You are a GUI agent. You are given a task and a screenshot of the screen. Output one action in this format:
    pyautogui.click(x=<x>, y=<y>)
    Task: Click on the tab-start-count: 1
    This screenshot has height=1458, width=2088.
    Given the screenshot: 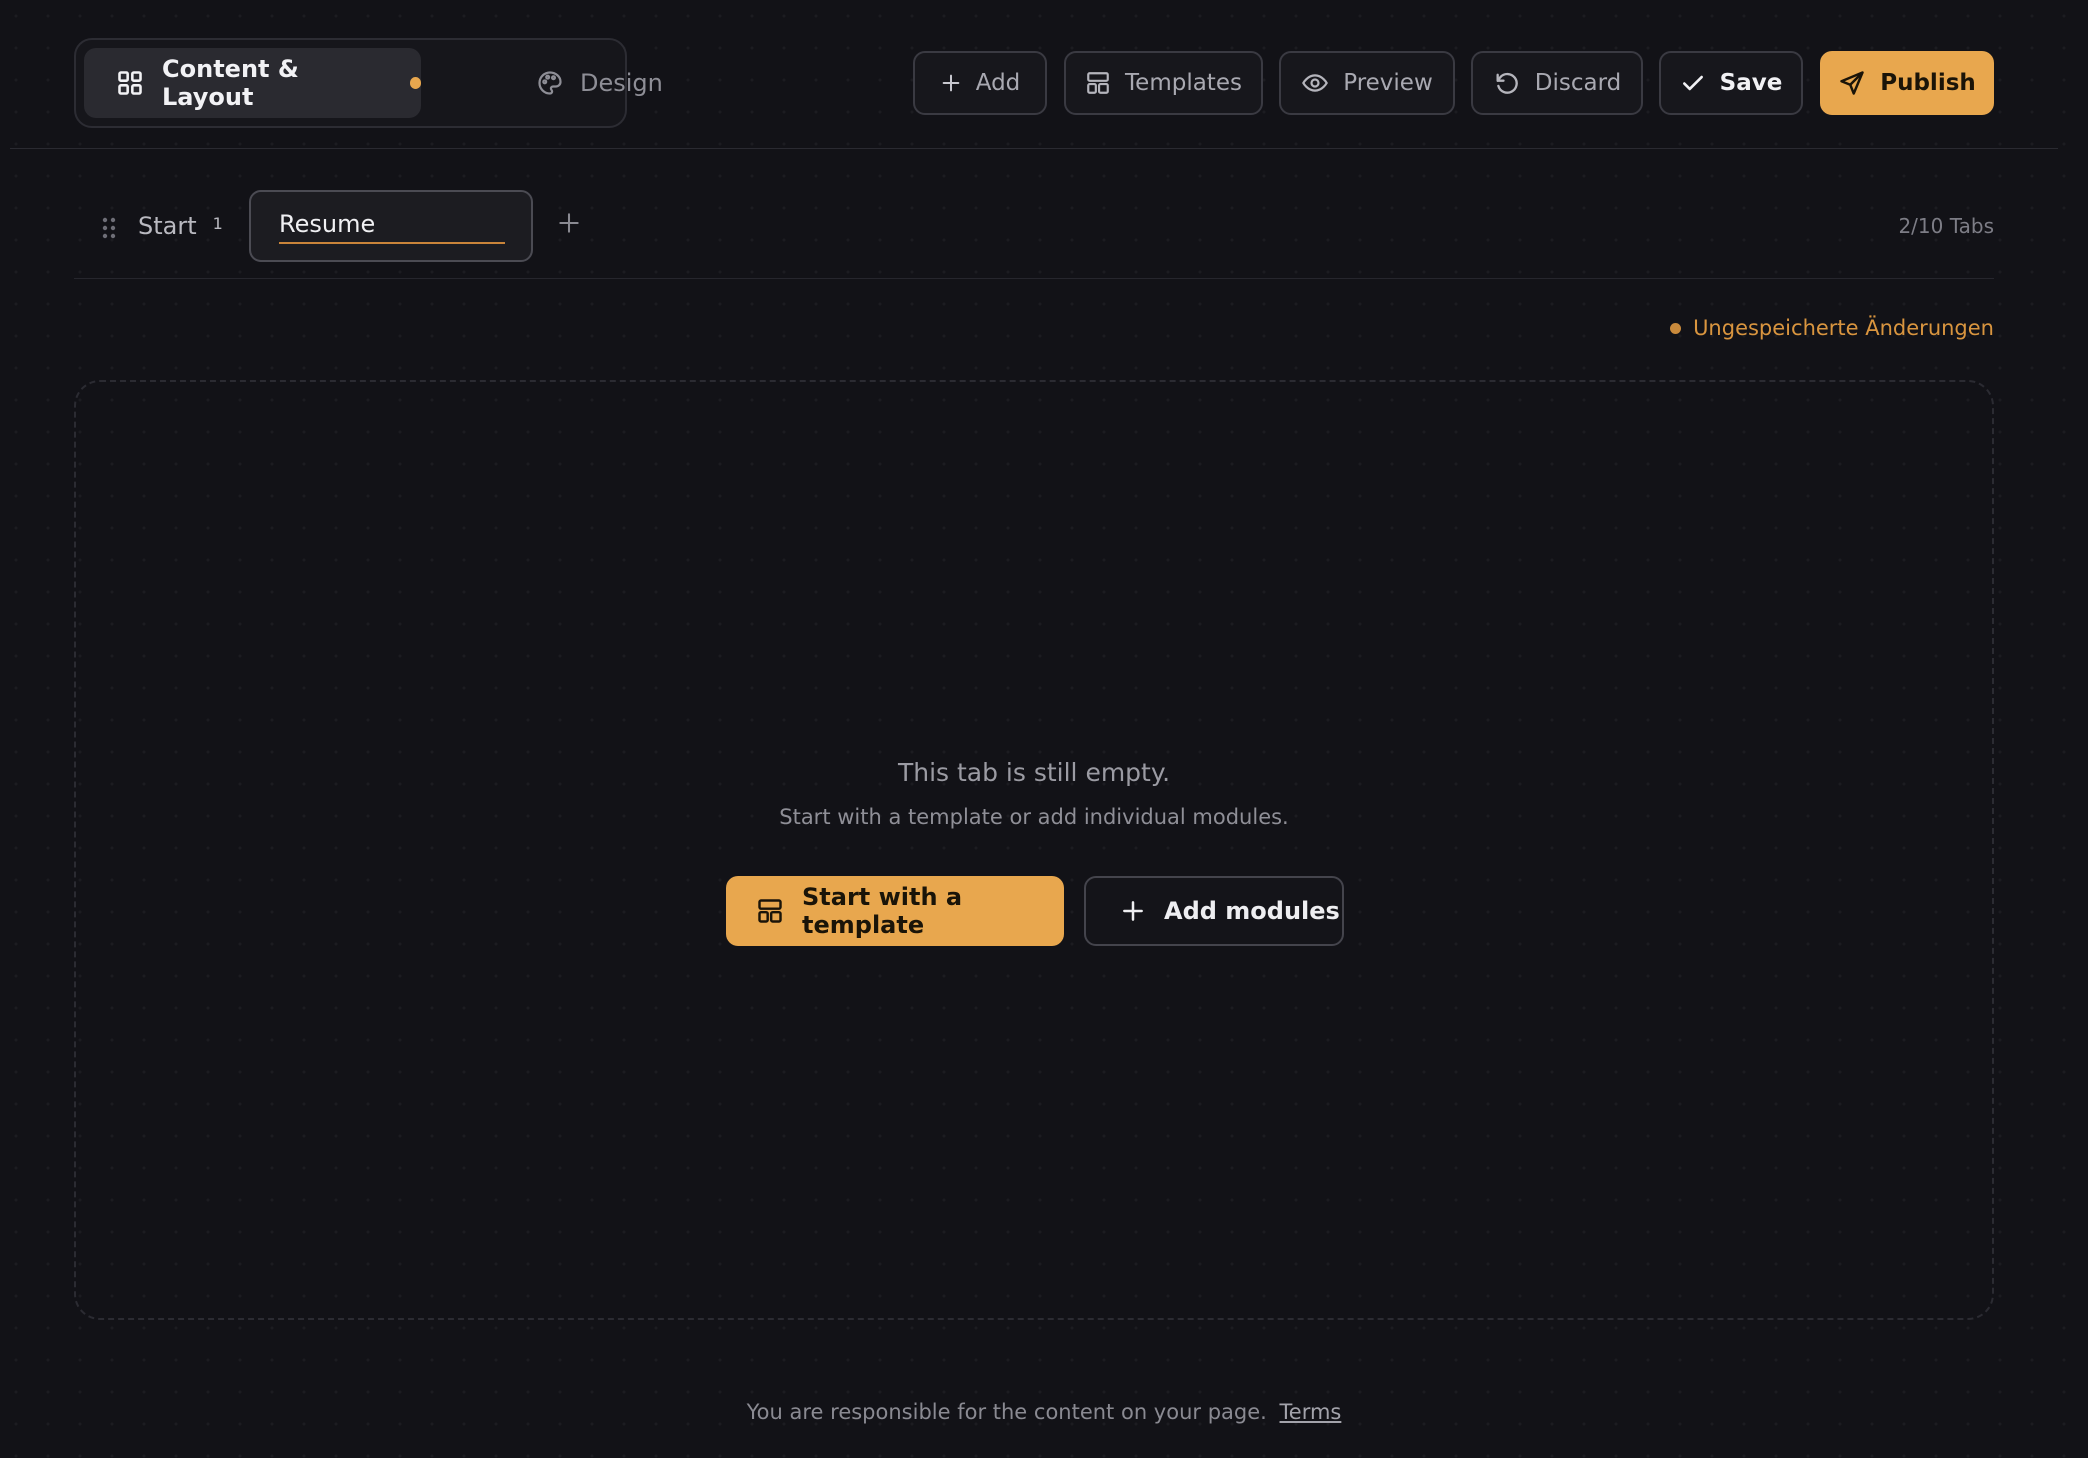 What is the action you would take?
    pyautogui.click(x=217, y=223)
    